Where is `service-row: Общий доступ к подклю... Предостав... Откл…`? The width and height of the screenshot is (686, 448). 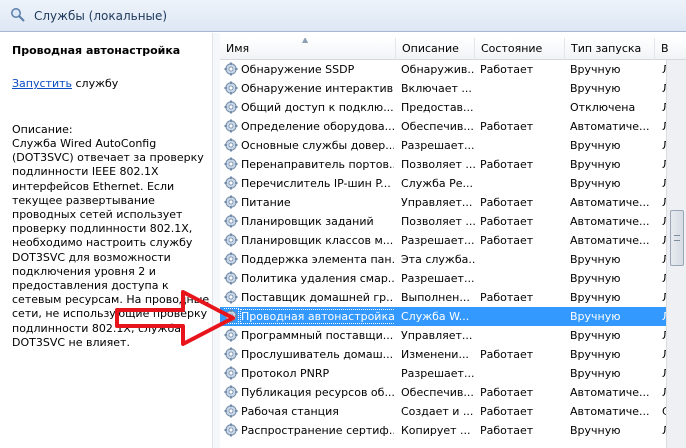 service-row: Общий доступ к подклю... Предостав... Откл… is located at coordinates (443, 107).